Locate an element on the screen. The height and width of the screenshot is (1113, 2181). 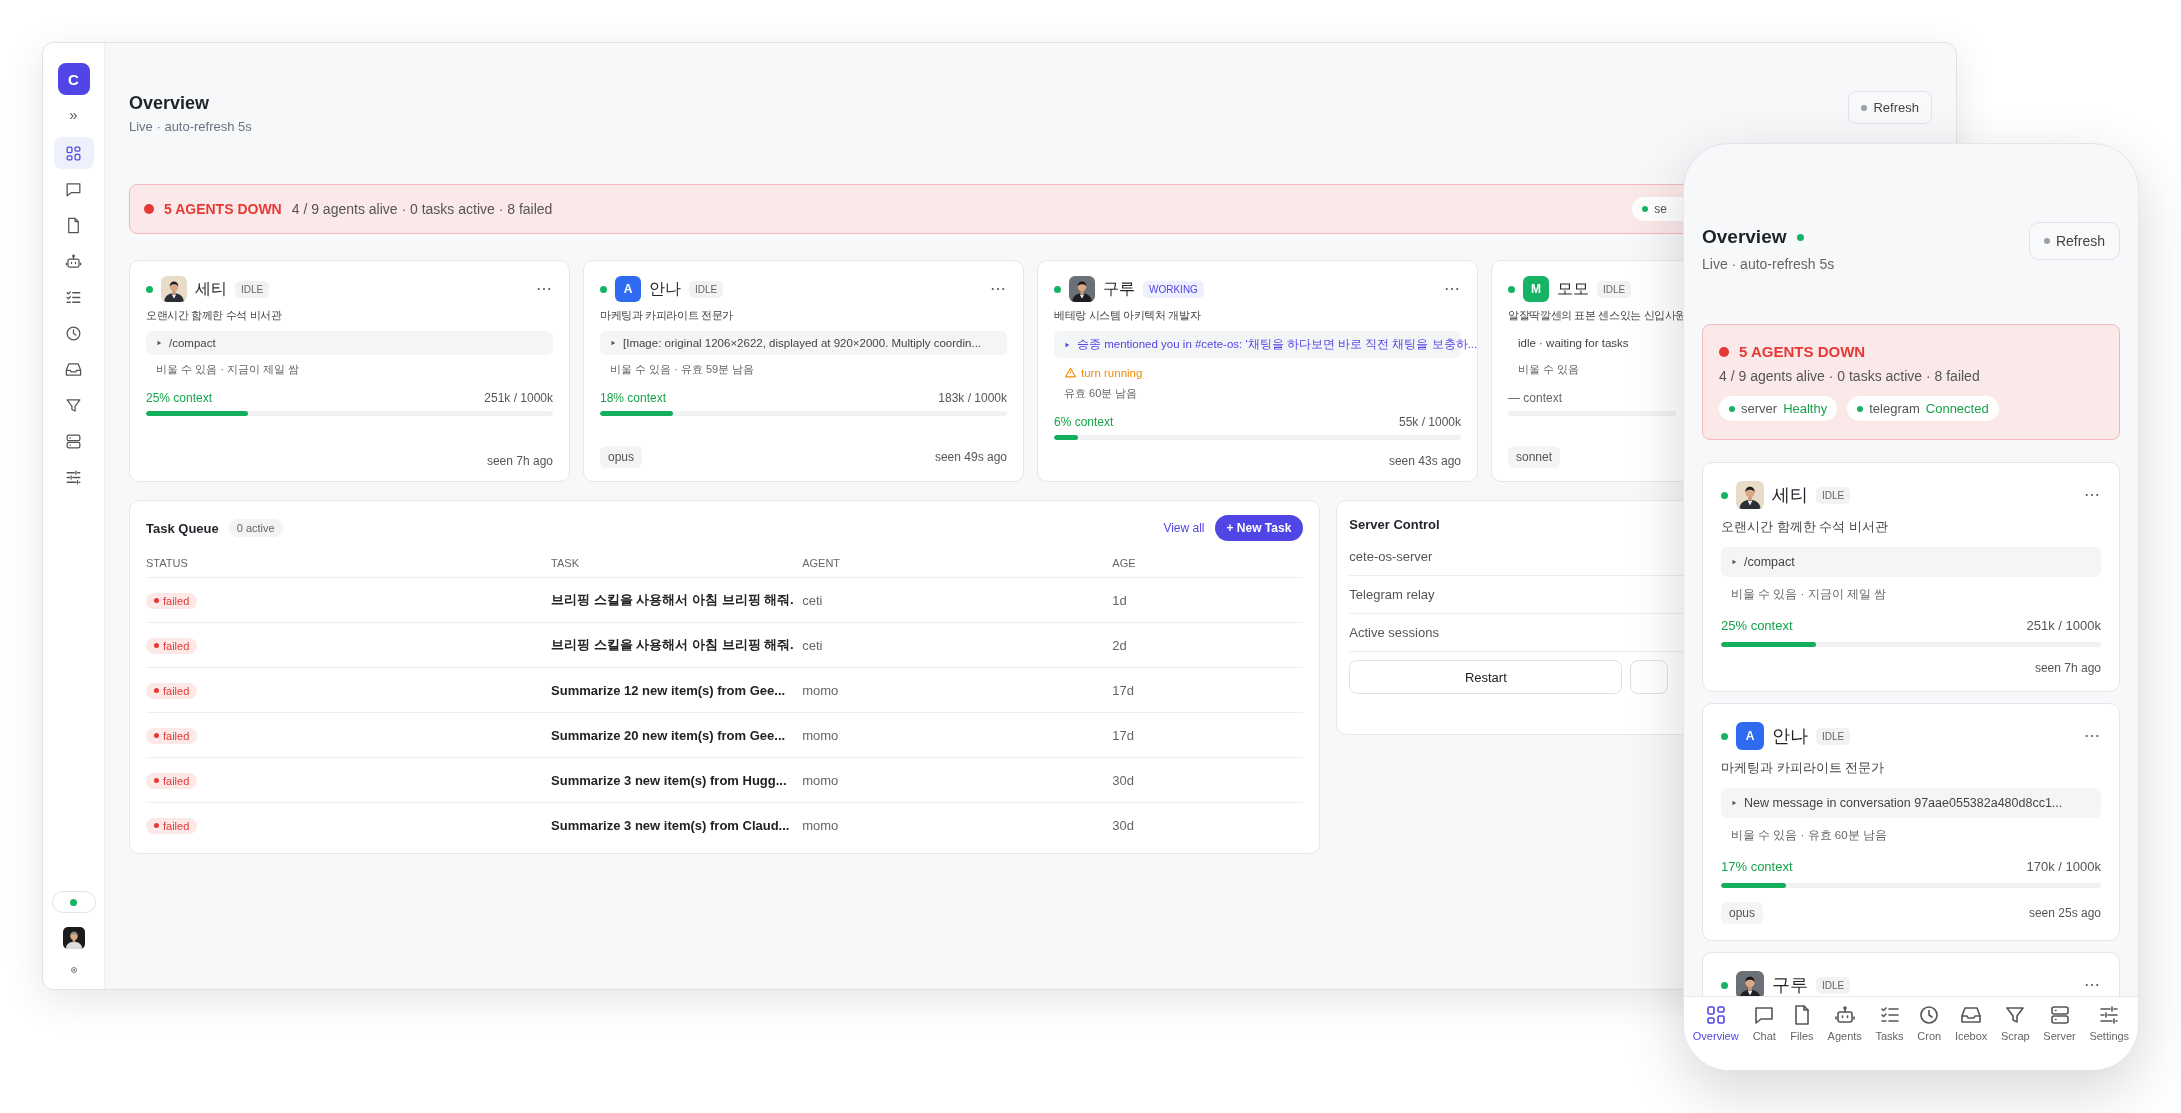
agent-note: 비울 수 있음 · 유효 60분 남음 is located at coordinates (1809, 835).